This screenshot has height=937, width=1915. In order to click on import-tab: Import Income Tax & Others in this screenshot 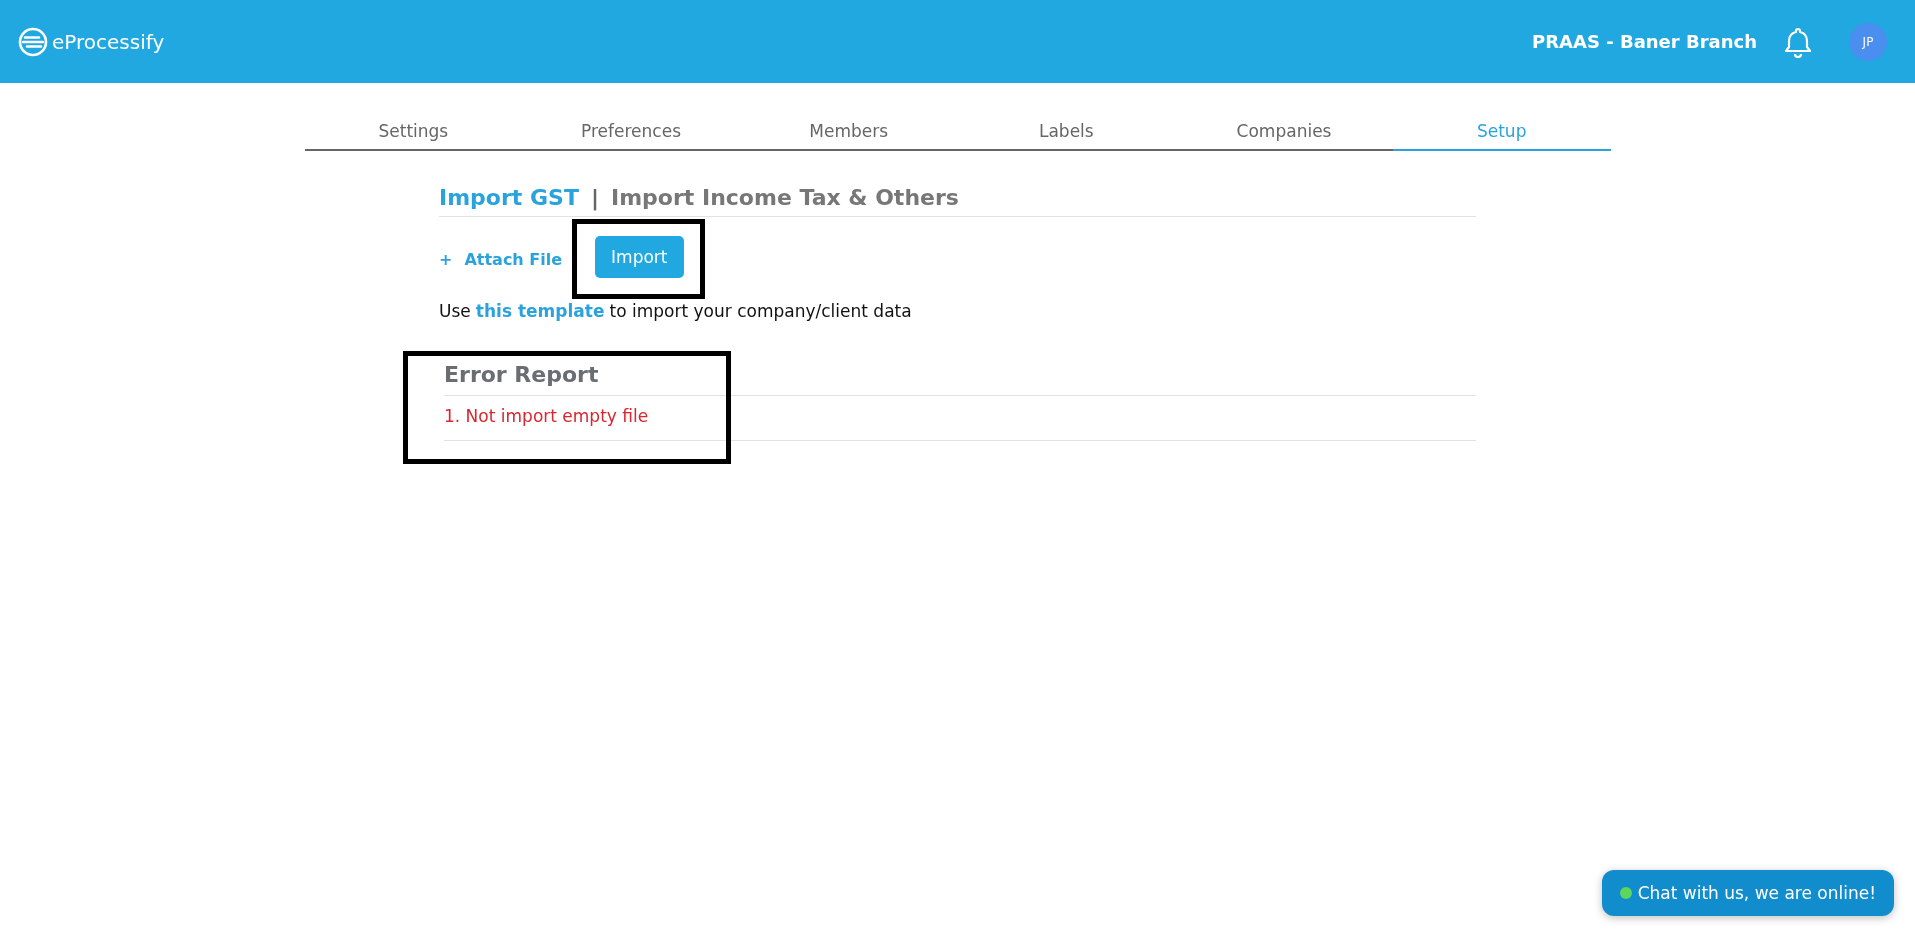, I will do `click(784, 197)`.